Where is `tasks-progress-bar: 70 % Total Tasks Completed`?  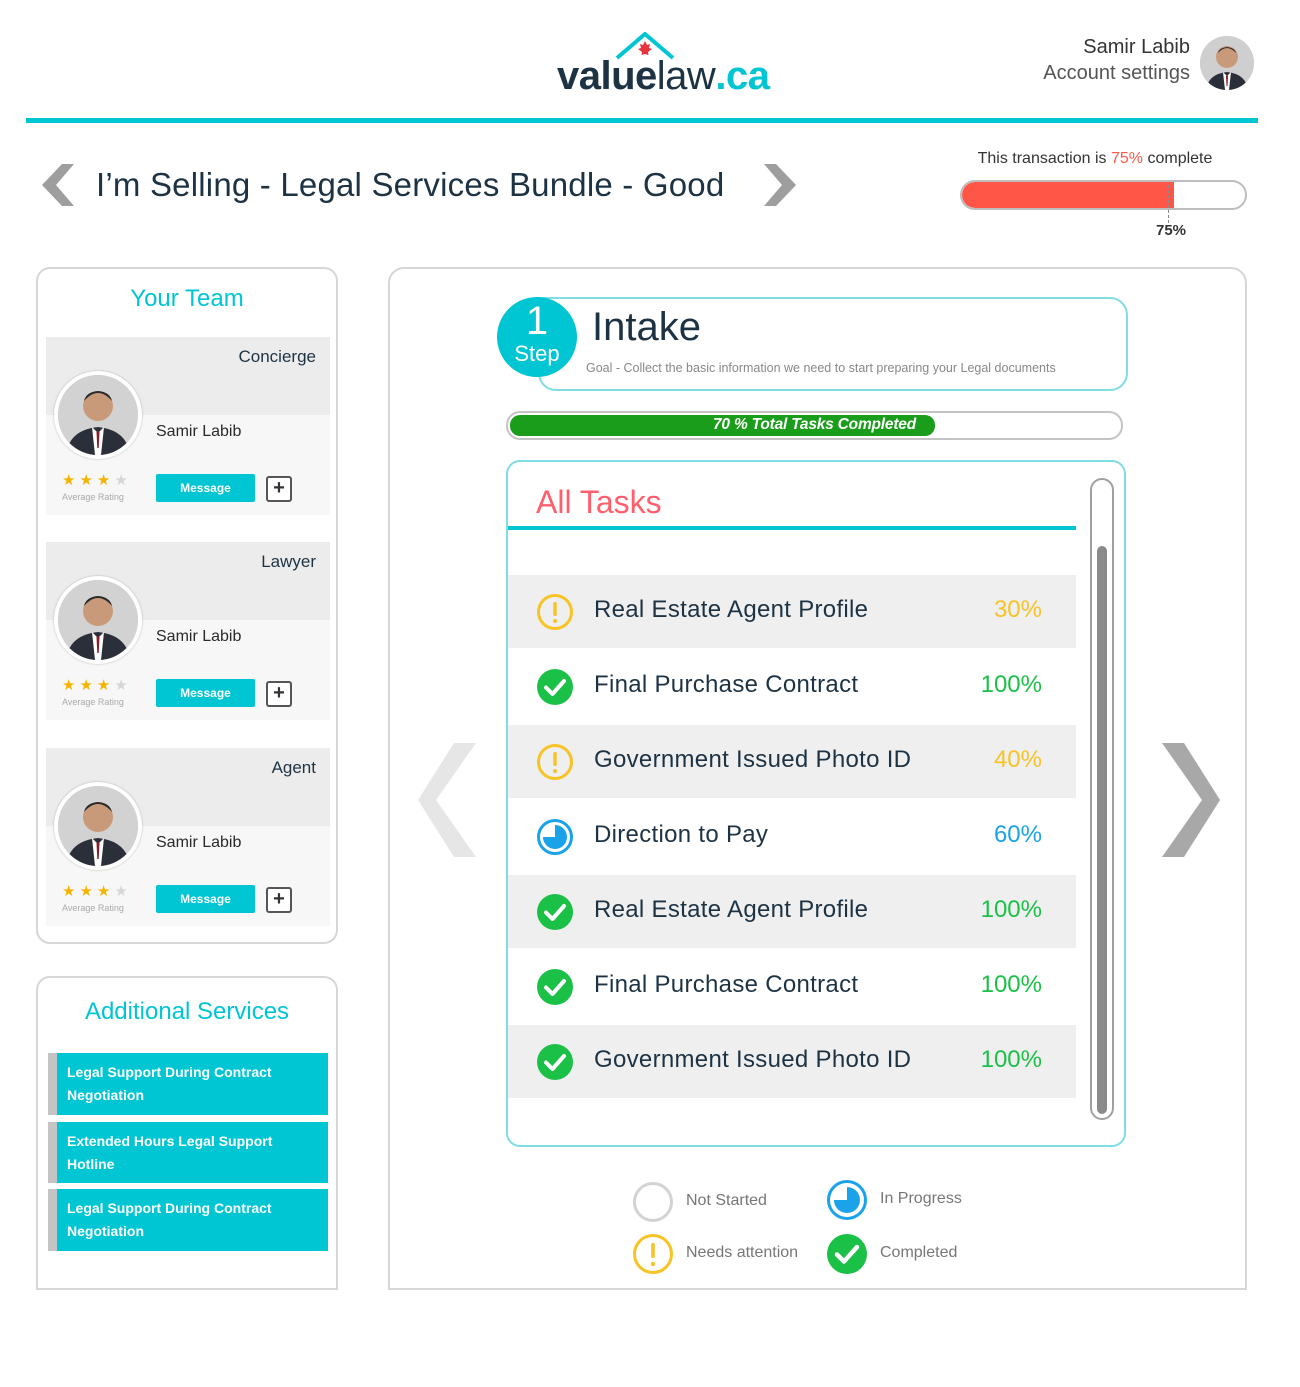 tasks-progress-bar: 70 % Total Tasks Completed is located at coordinates (814, 425).